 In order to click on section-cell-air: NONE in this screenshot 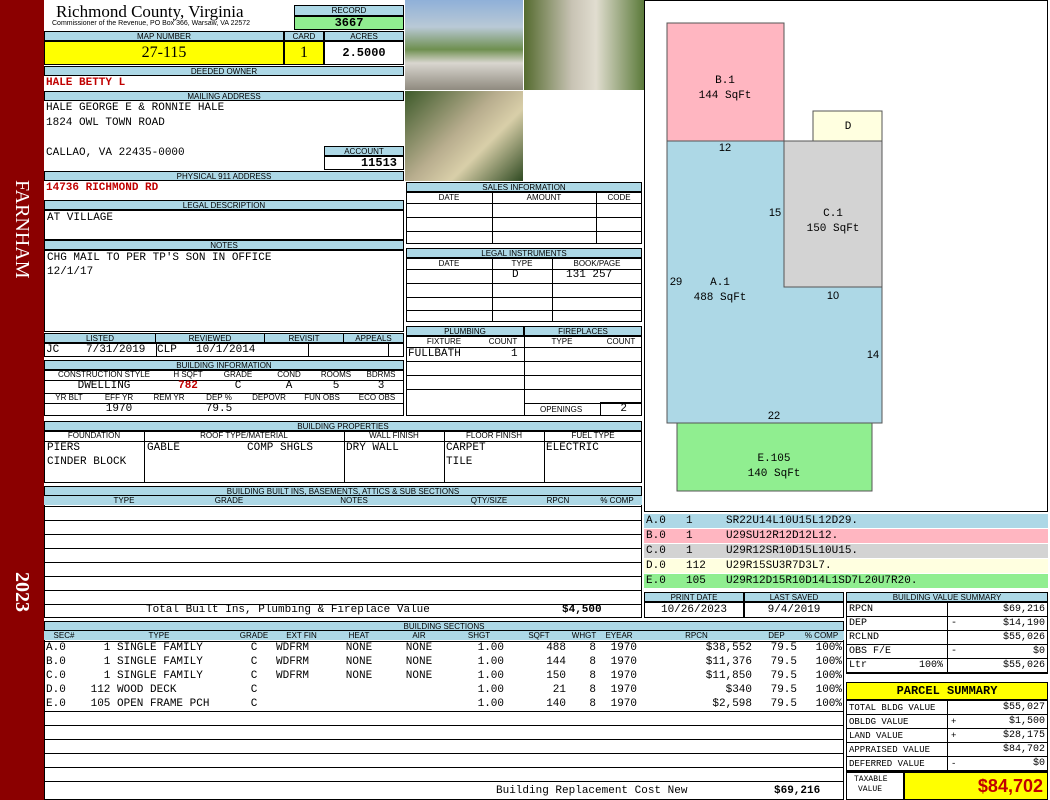, I will do `click(419, 662)`.